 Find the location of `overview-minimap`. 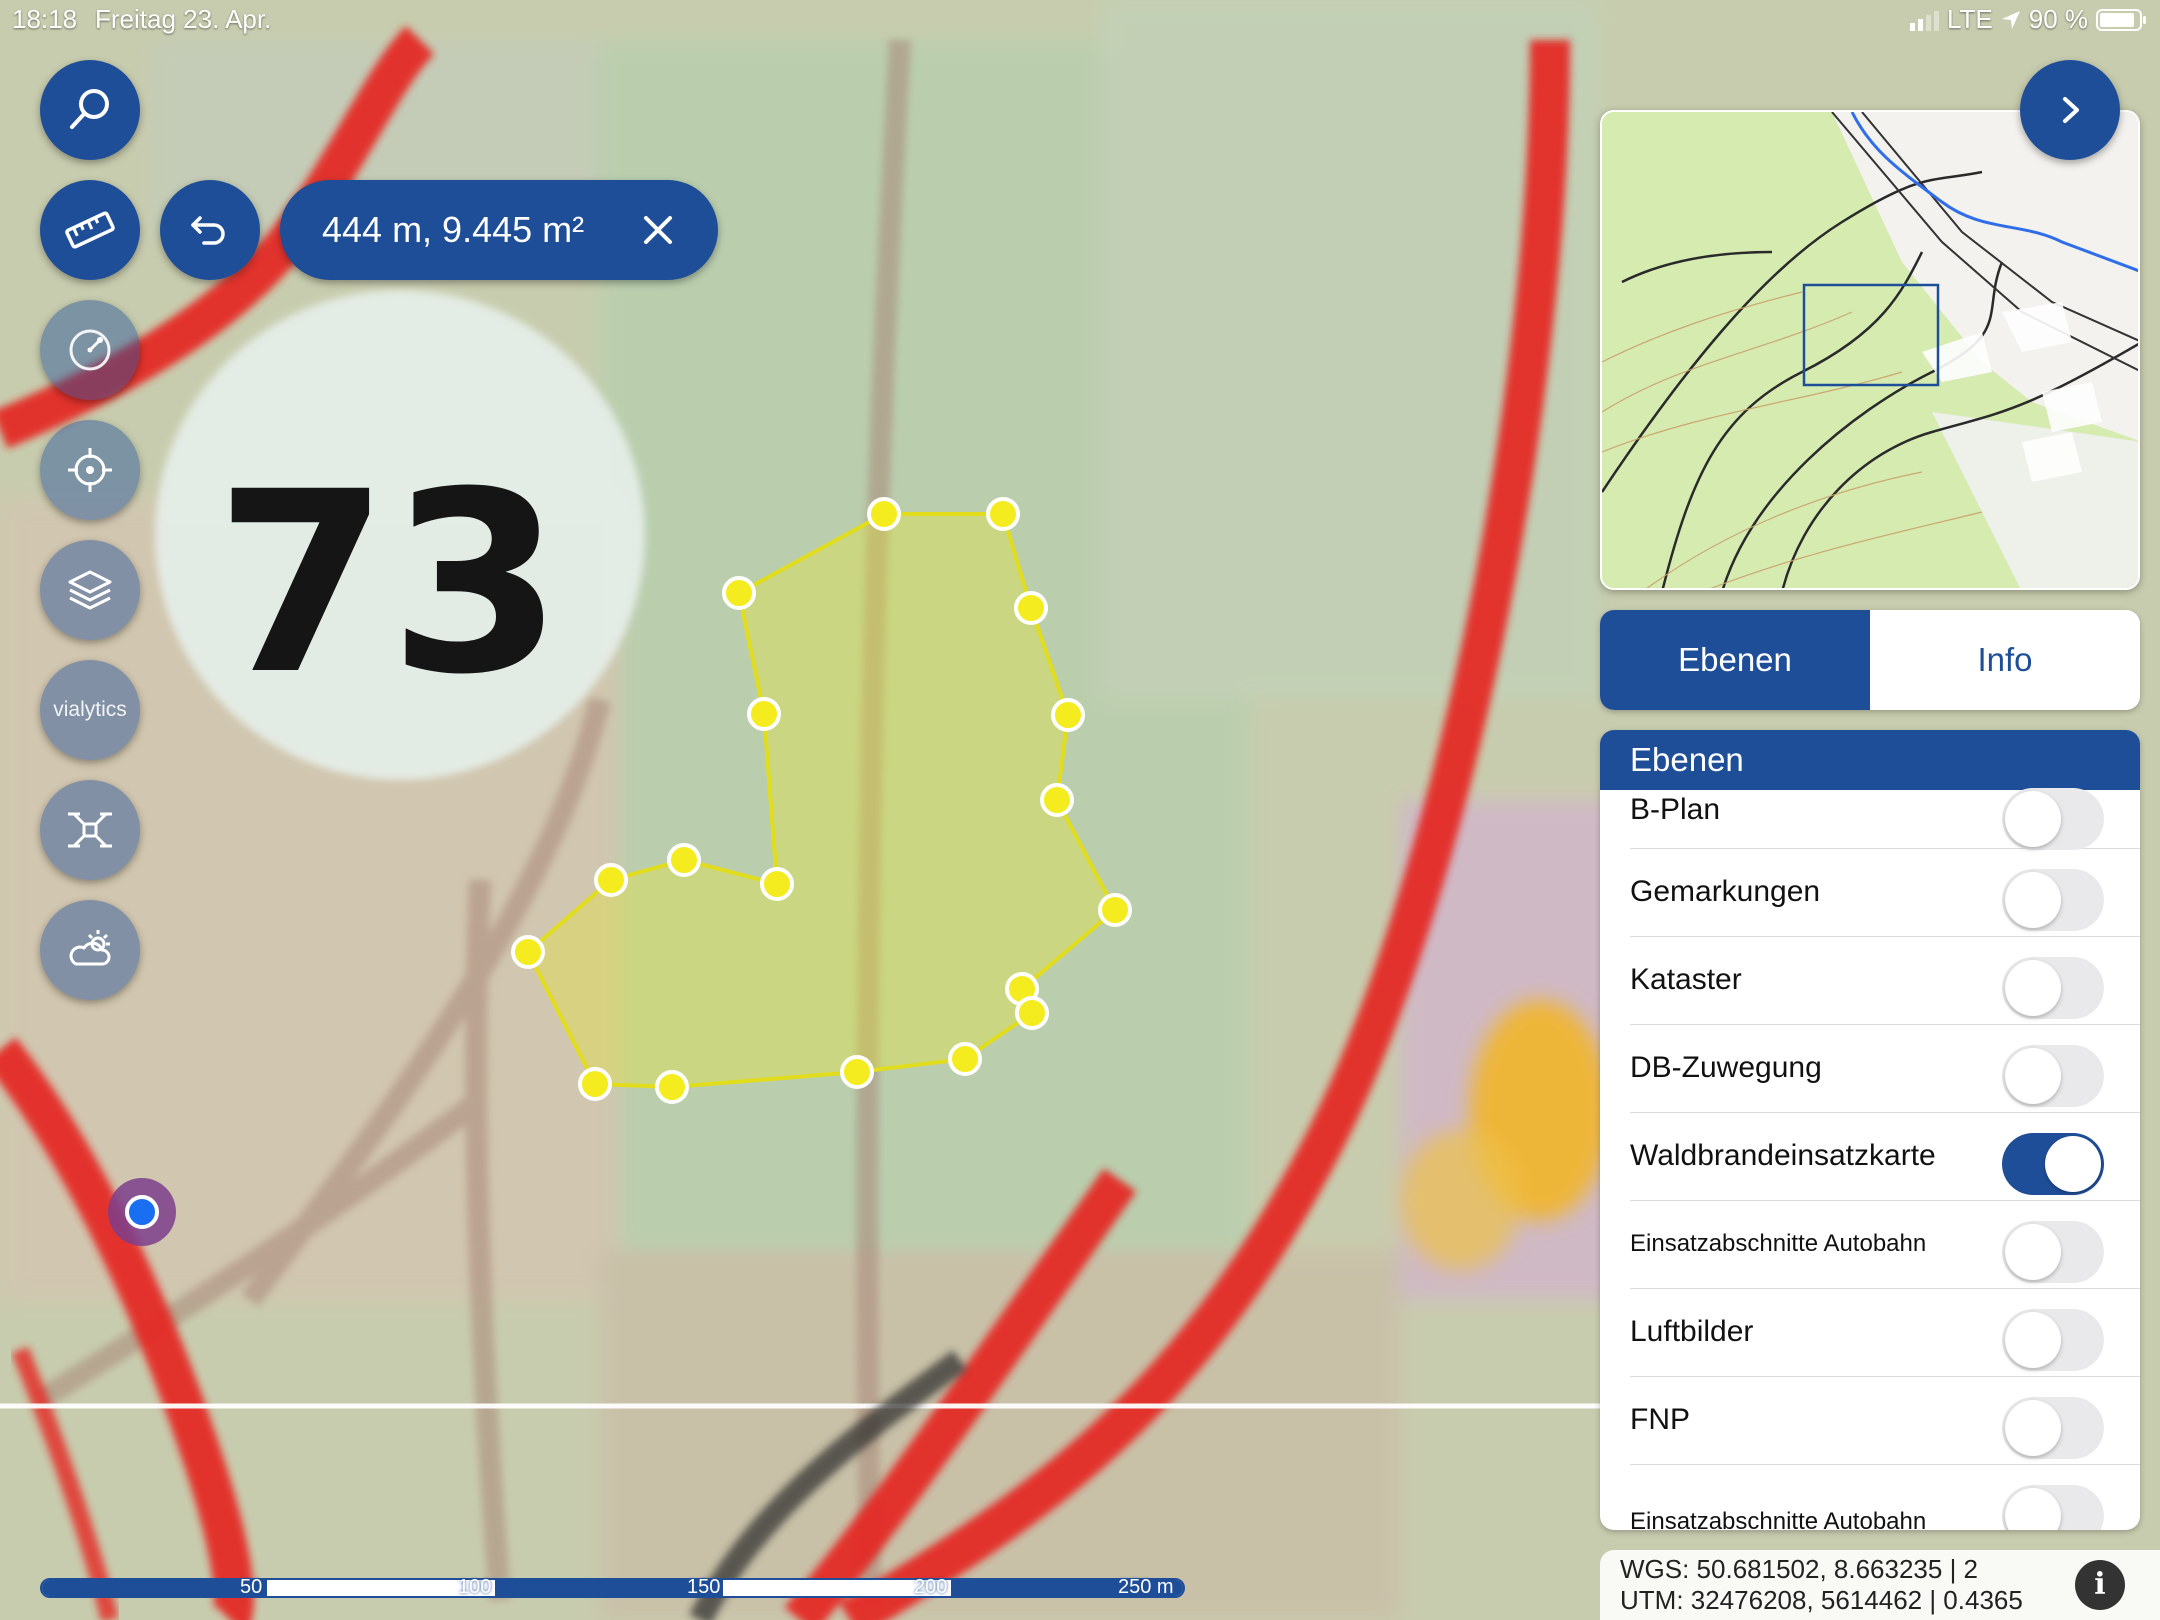

overview-minimap is located at coordinates (1870, 350).